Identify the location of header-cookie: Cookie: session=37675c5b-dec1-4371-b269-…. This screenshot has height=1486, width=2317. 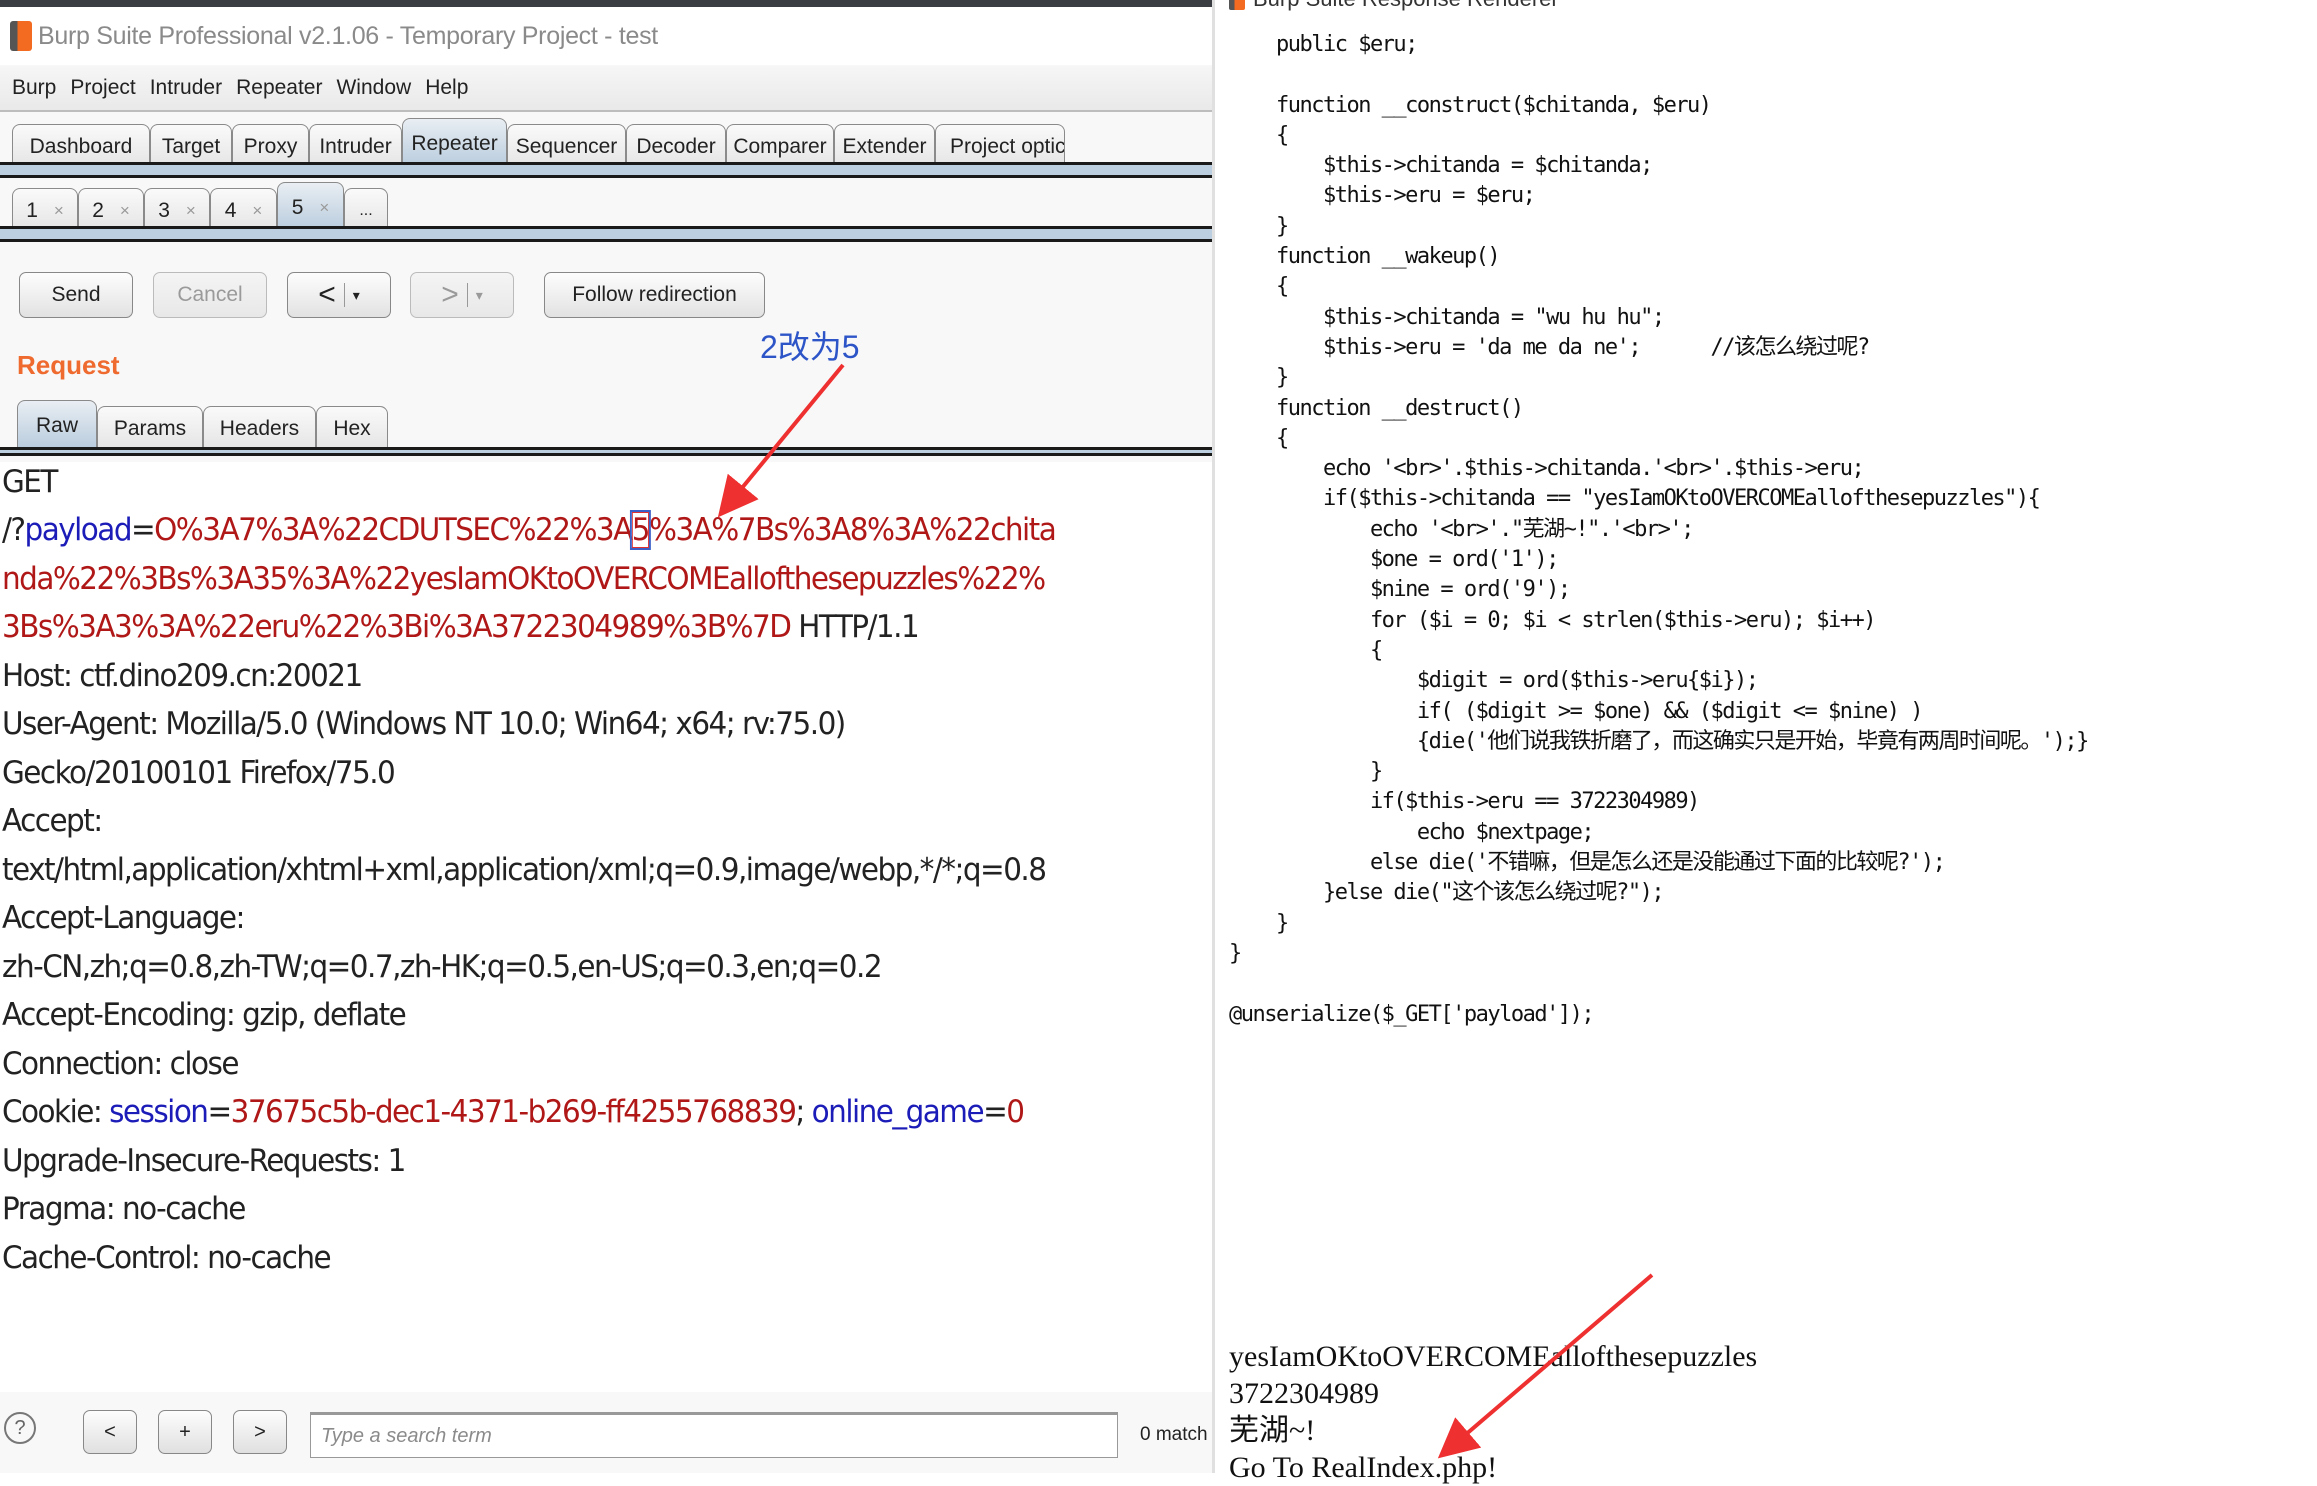
(513, 1112).